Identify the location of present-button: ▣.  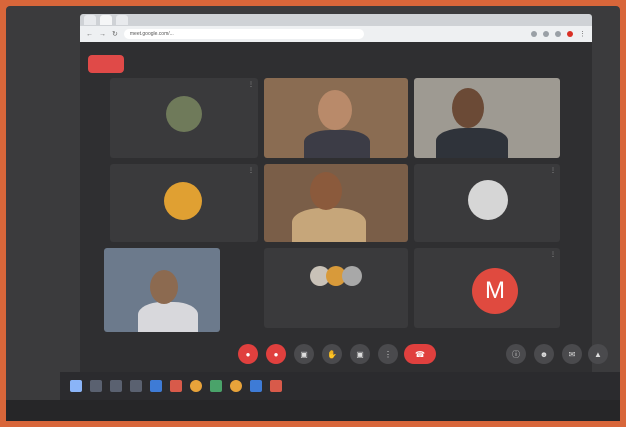
(360, 354).